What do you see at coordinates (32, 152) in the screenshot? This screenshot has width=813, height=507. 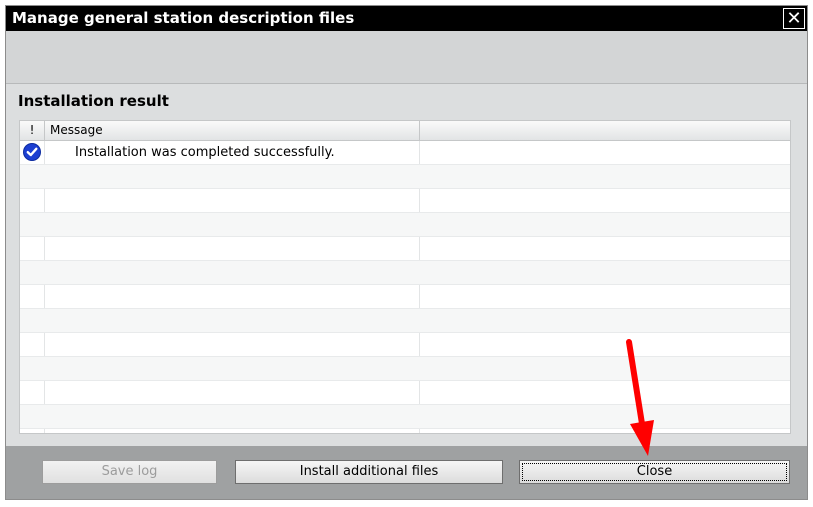 I see `success-check-icon` at bounding box center [32, 152].